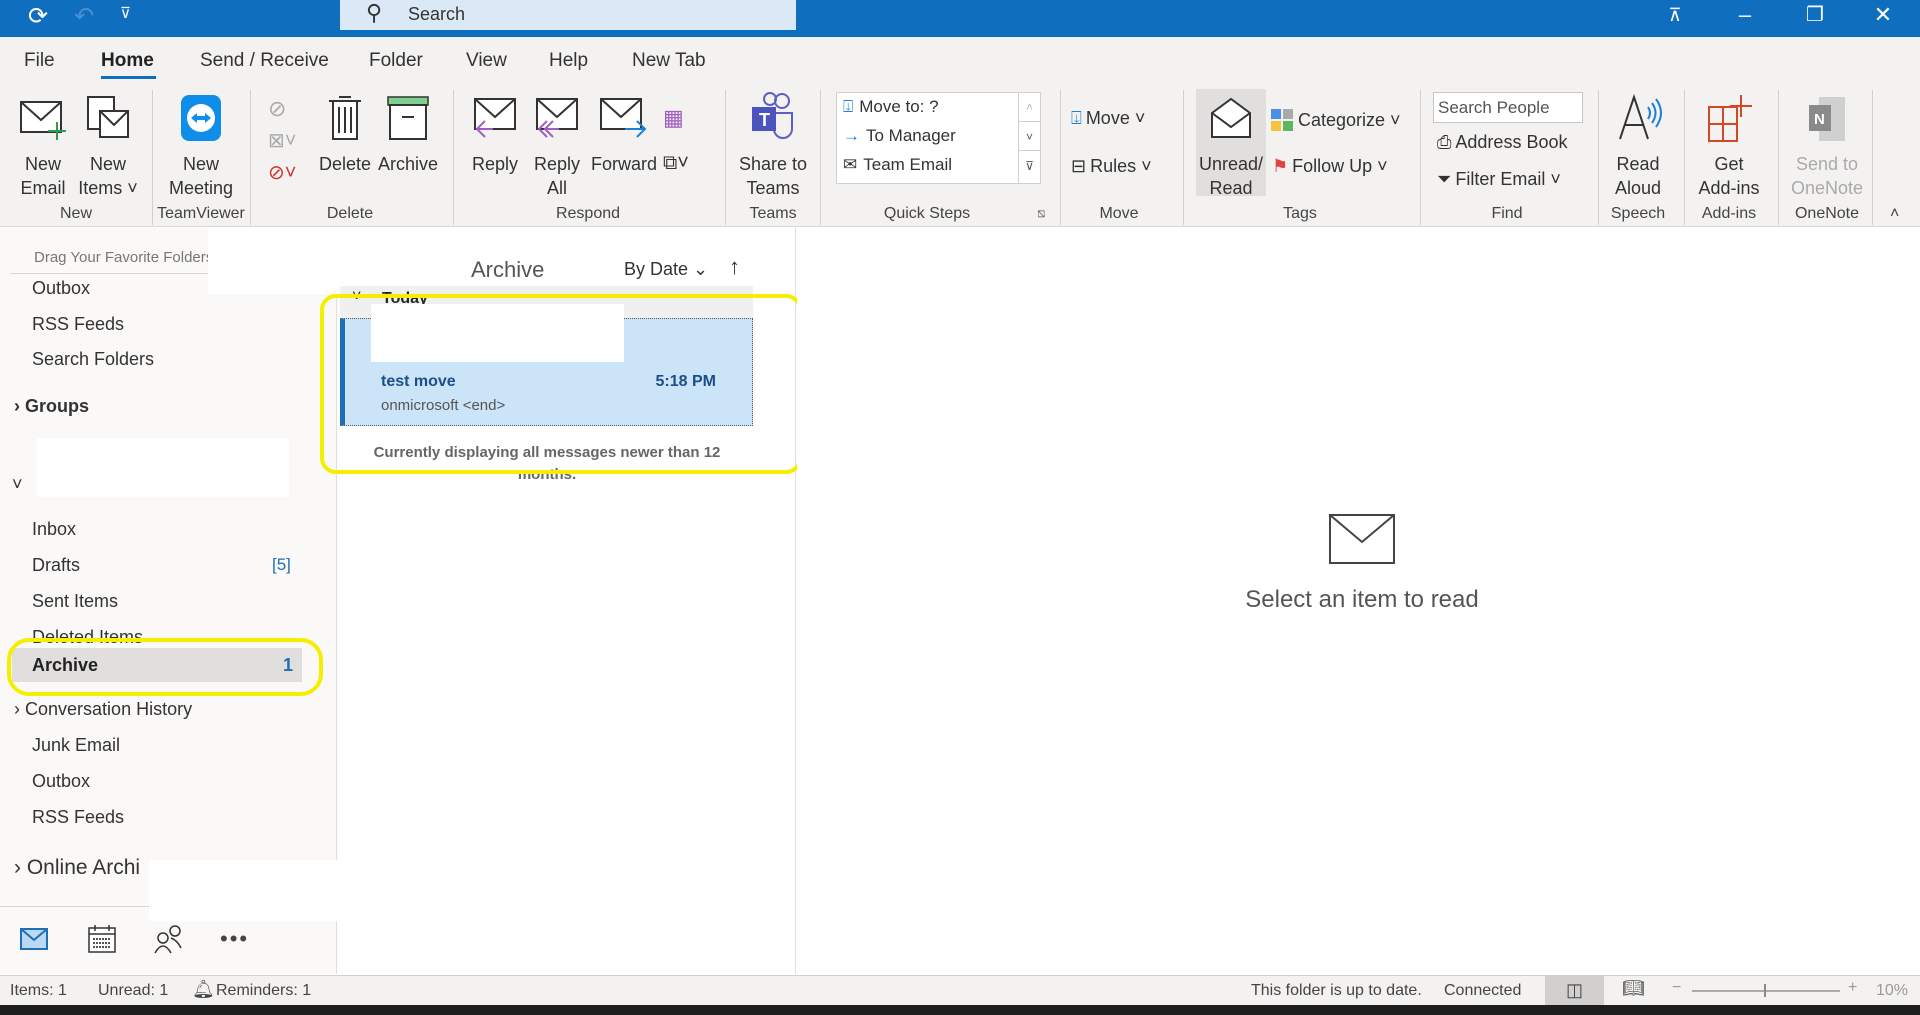  Describe the element at coordinates (624, 134) in the screenshot. I see `forward-button: Forward` at that location.